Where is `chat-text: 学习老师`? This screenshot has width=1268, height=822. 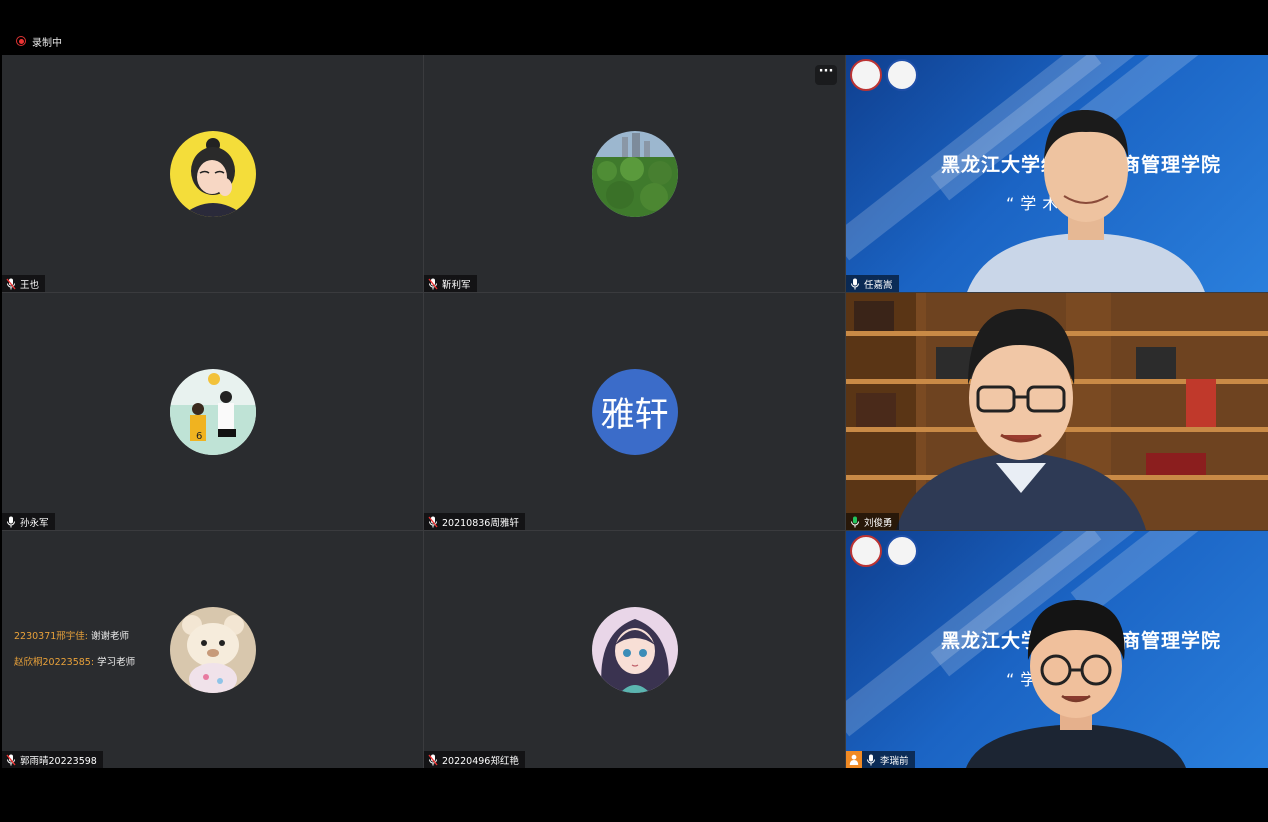 chat-text: 学习老师 is located at coordinates (116, 662).